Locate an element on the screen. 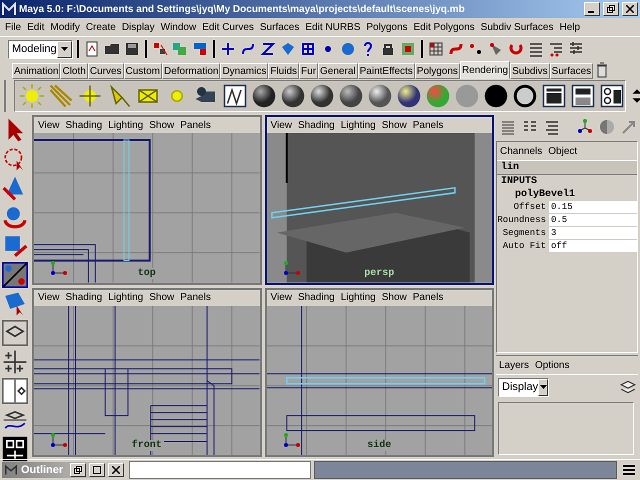 The image size is (640, 480). shelf-tab: Deformation is located at coordinates (191, 71).